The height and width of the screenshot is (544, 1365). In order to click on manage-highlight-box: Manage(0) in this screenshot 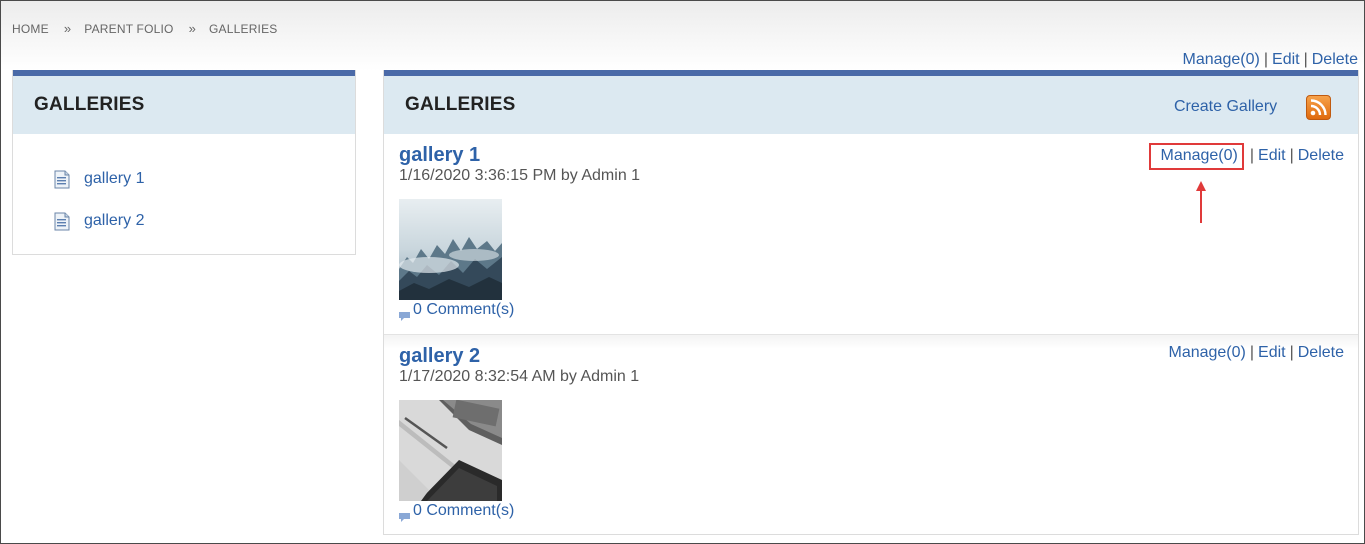, I will do `click(1196, 156)`.